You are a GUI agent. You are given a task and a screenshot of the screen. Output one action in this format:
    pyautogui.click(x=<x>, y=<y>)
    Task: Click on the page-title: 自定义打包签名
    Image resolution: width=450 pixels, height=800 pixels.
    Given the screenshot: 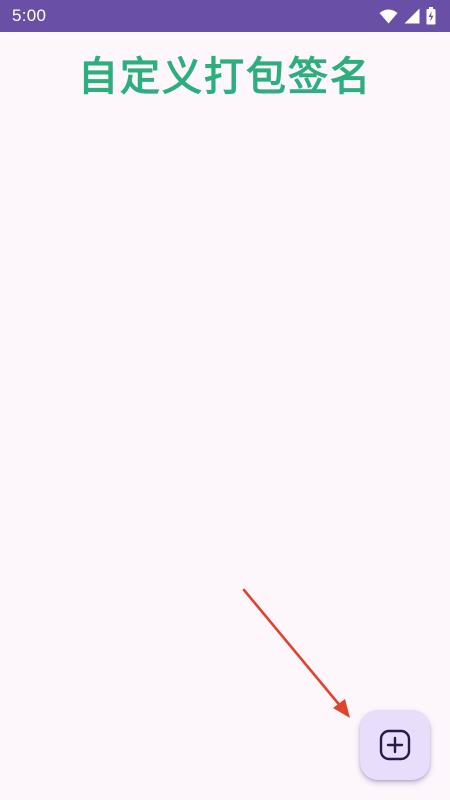 What is the action you would take?
    pyautogui.click(x=225, y=77)
    